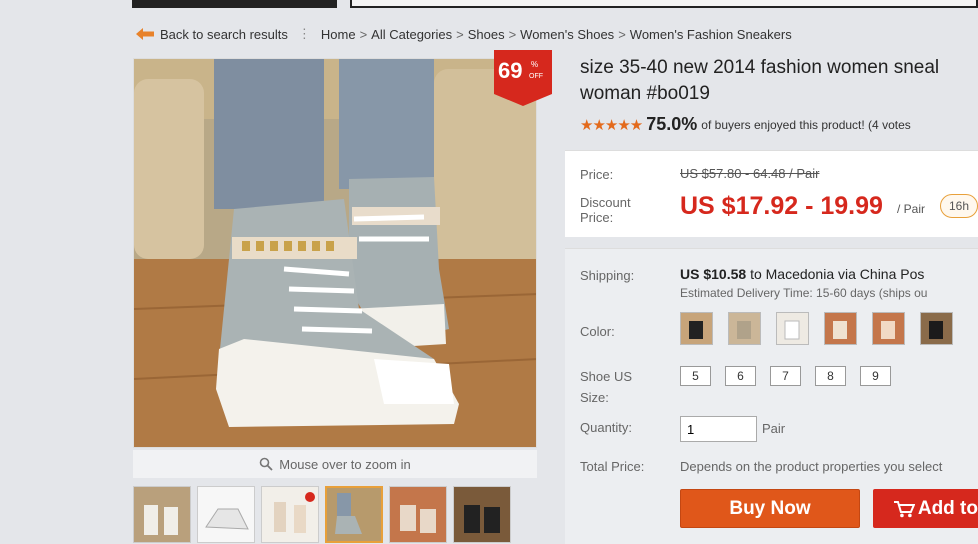  I want to click on zoom-hint-text: Mouse over to zoom in, so click(345, 464).